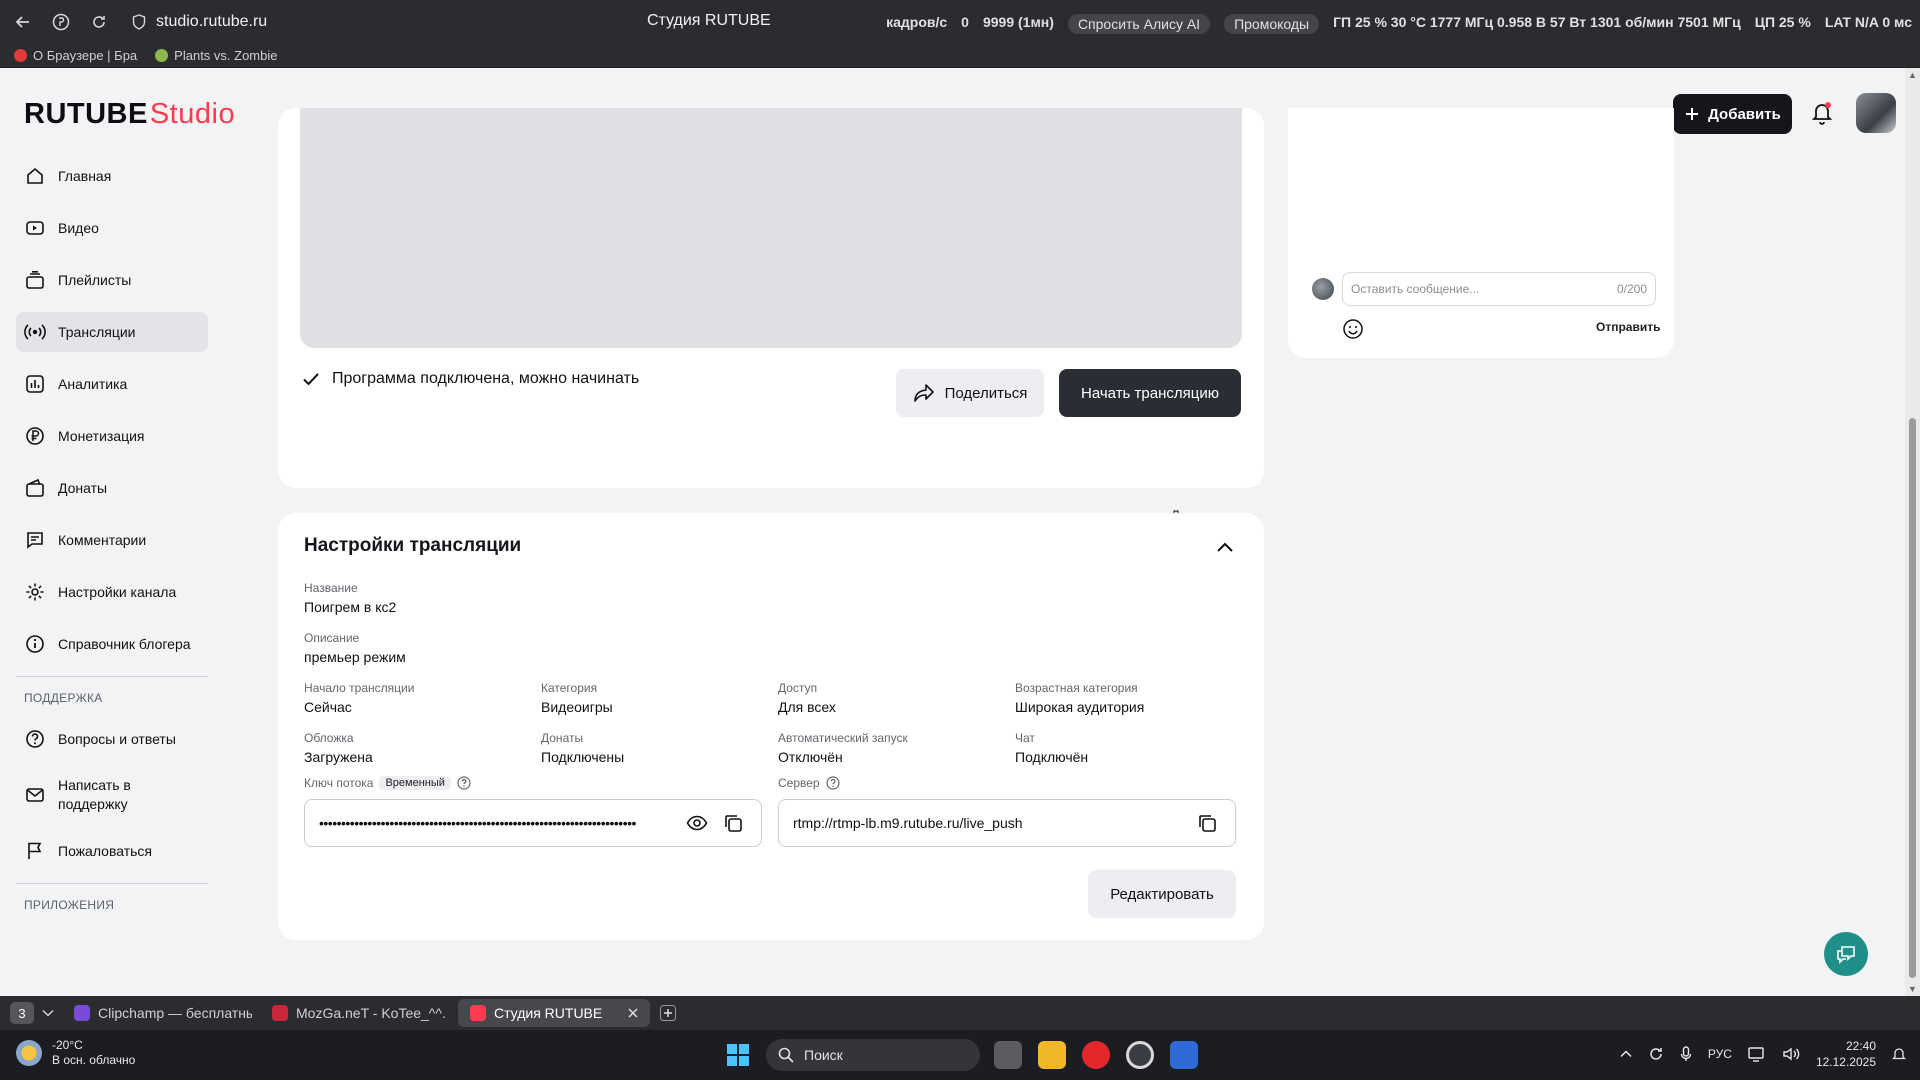  I want to click on sync-icon, so click(1656, 1054).